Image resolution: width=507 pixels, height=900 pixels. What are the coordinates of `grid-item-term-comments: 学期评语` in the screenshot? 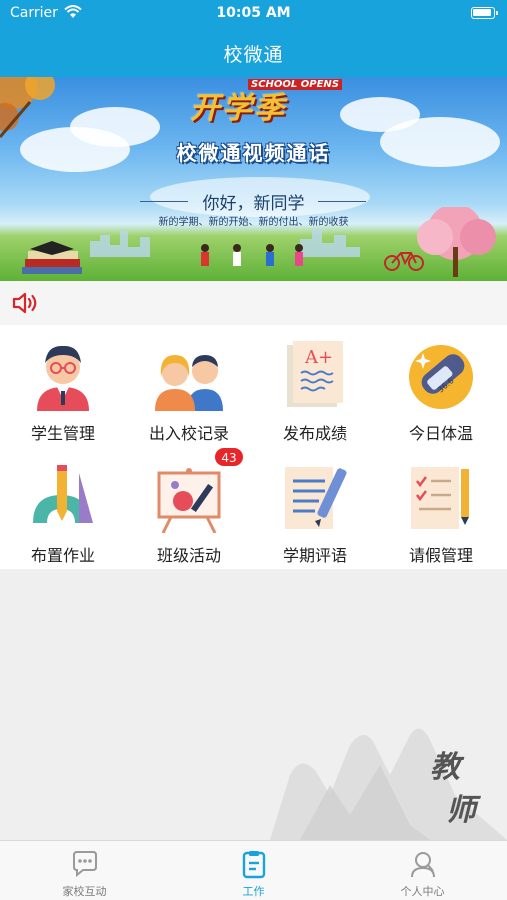 It's located at (315, 508).